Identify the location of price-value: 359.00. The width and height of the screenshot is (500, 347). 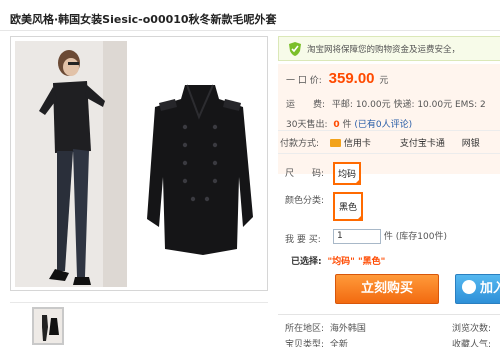
(351, 78).